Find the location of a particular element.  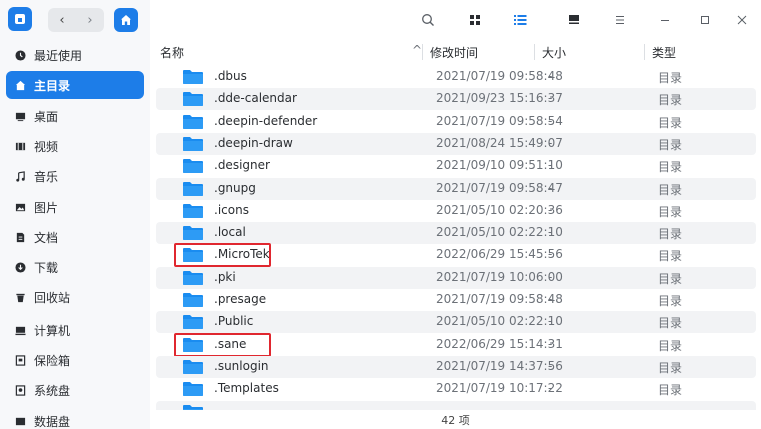

desktop-icon is located at coordinates (20, 116).